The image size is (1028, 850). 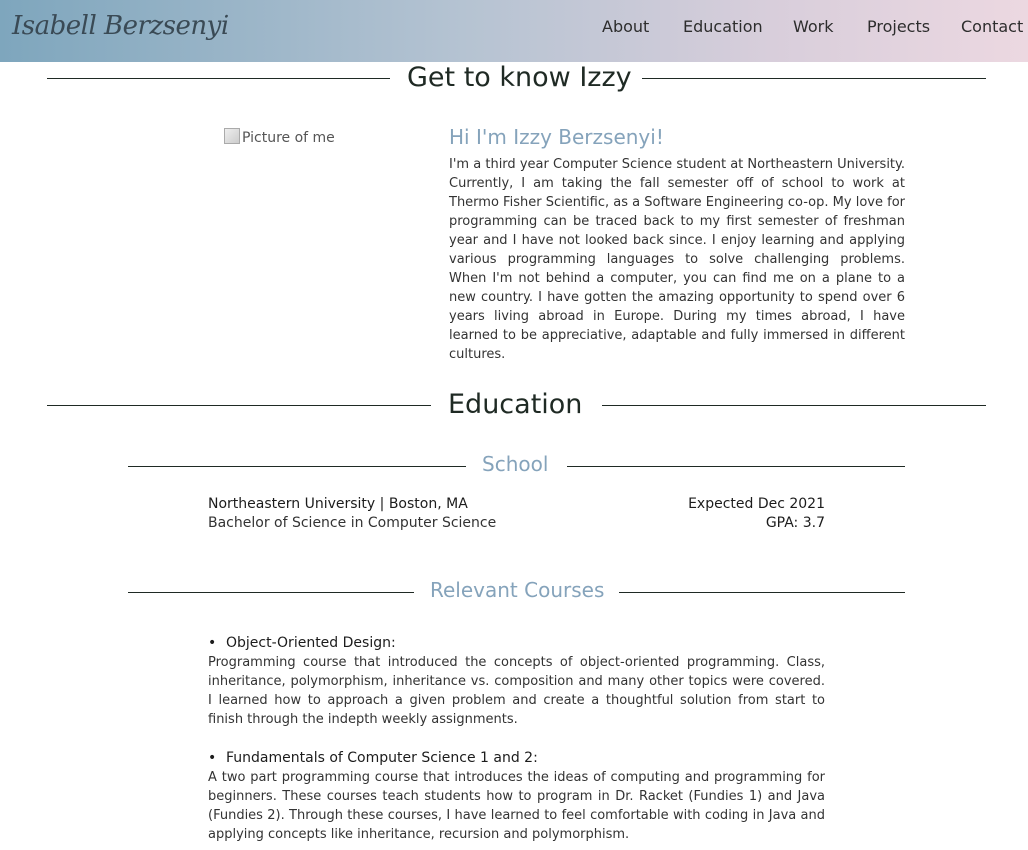 I want to click on school-date: Expected Dec 2021, so click(x=756, y=504).